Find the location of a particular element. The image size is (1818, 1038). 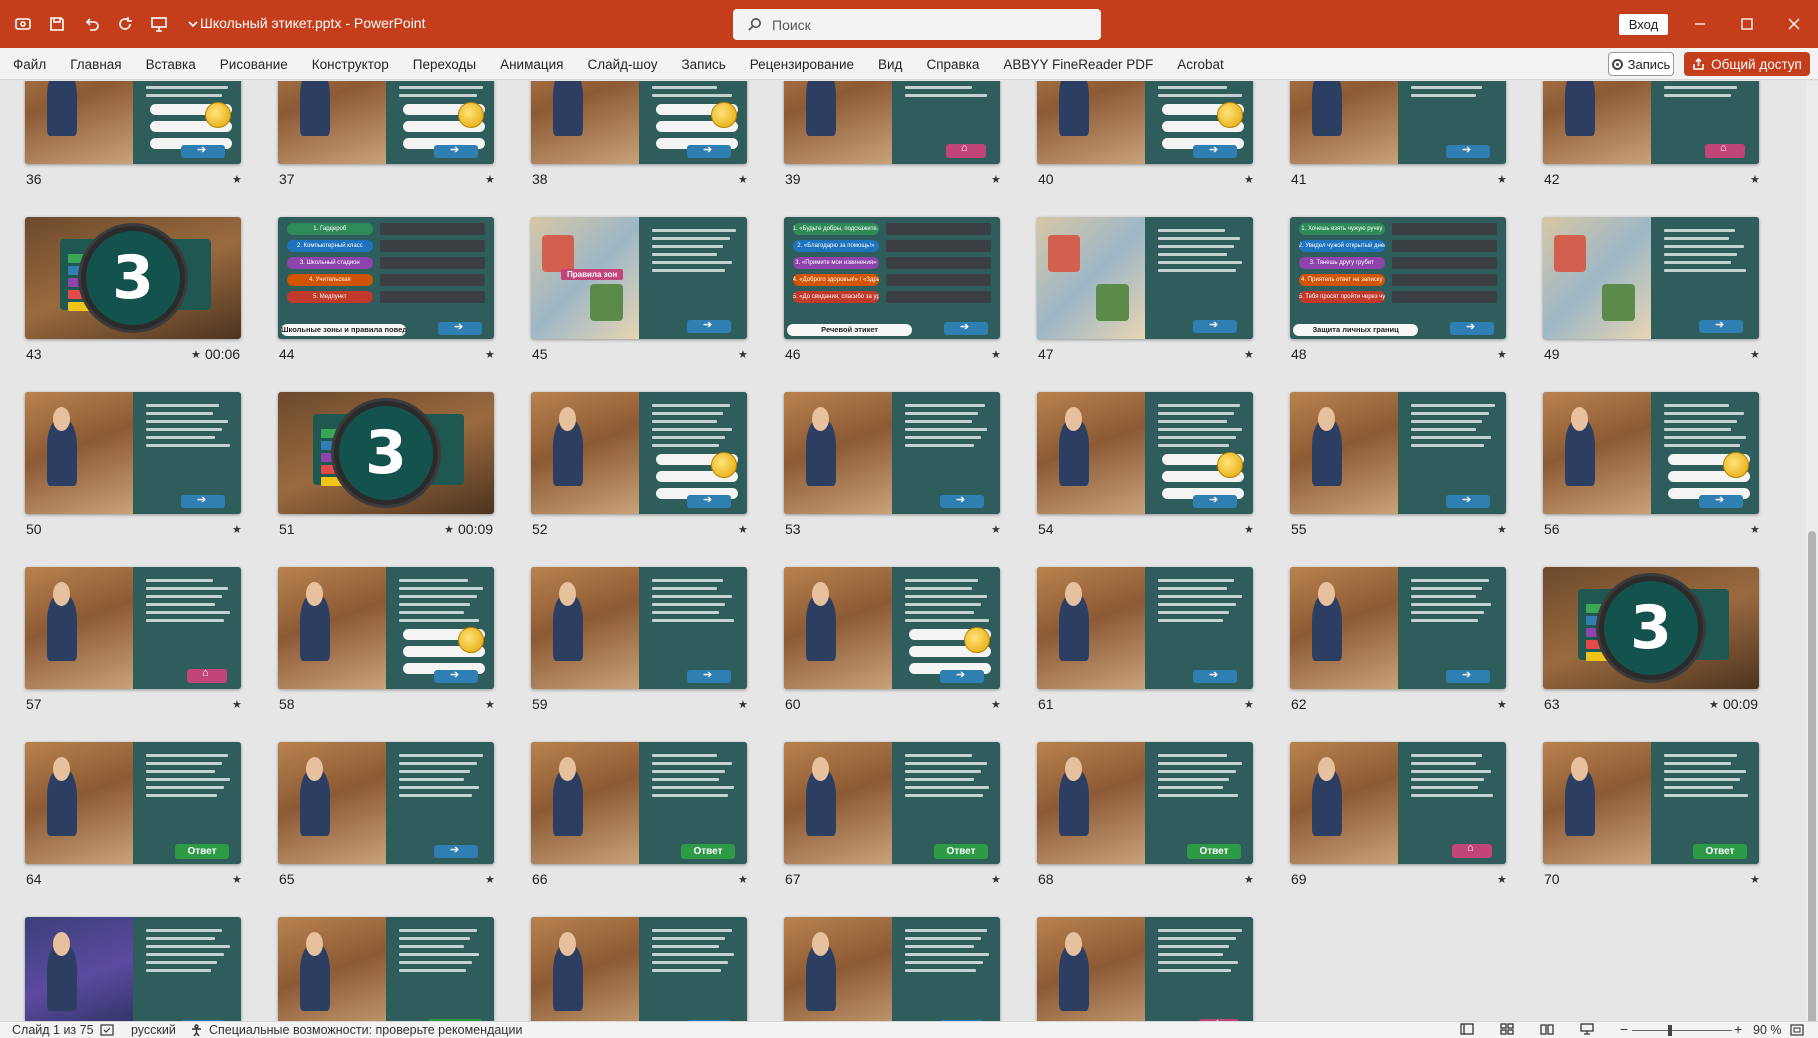

vertical-scrollbar is located at coordinates (1812, 559).